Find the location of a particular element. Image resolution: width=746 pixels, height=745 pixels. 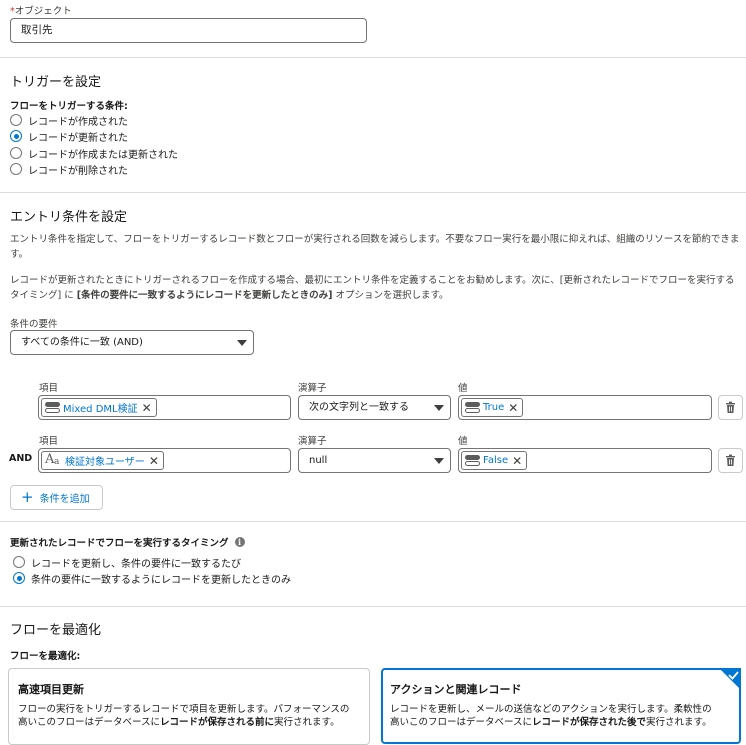

value-pill: True ✕ is located at coordinates (492, 407).